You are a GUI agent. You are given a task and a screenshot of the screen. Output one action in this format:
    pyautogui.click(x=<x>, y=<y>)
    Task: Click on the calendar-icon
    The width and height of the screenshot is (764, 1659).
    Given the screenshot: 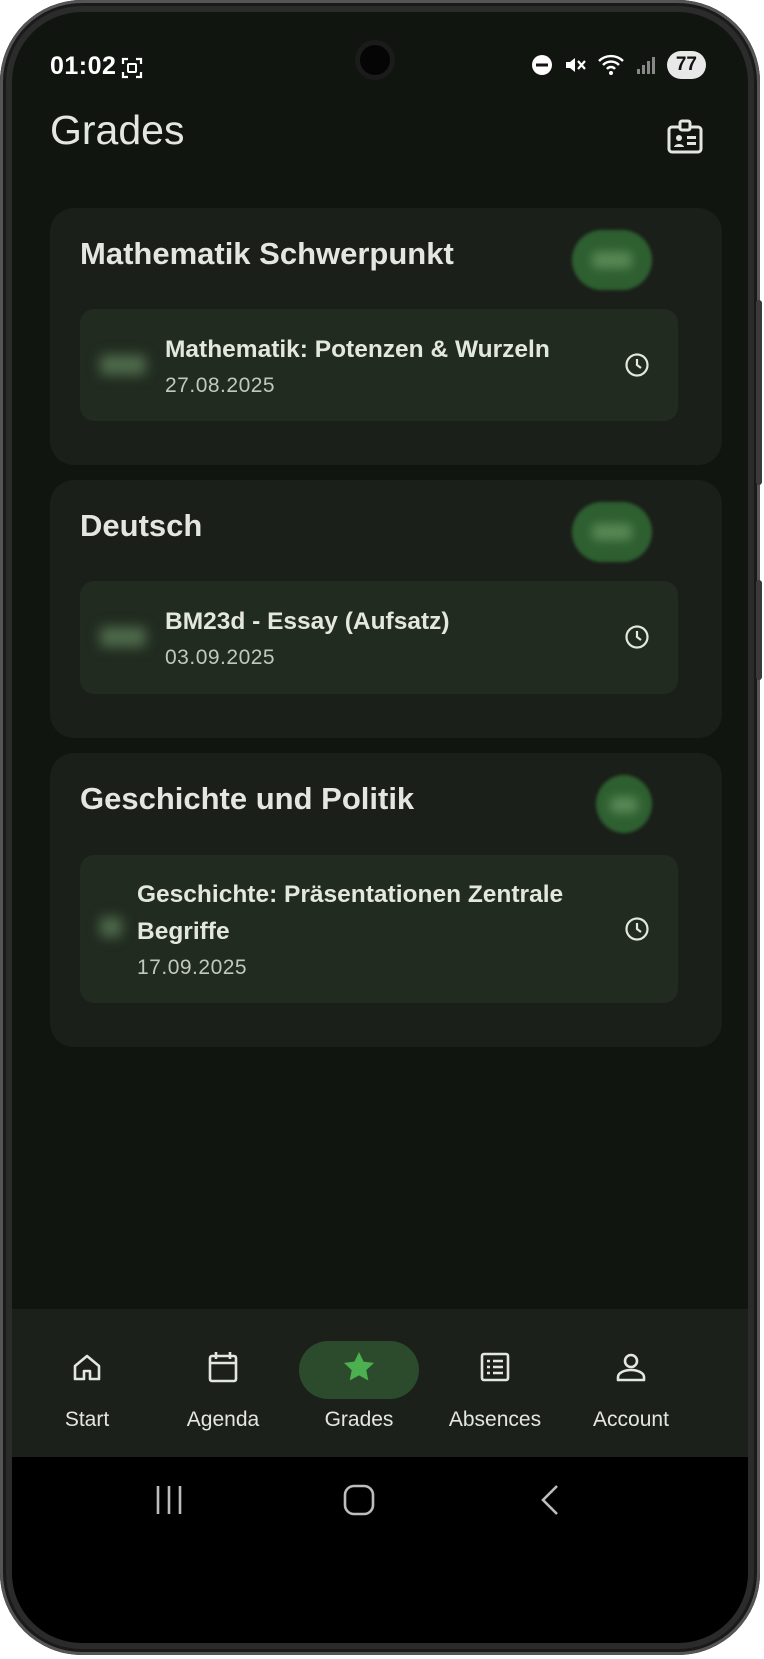 What is the action you would take?
    pyautogui.click(x=223, y=1367)
    